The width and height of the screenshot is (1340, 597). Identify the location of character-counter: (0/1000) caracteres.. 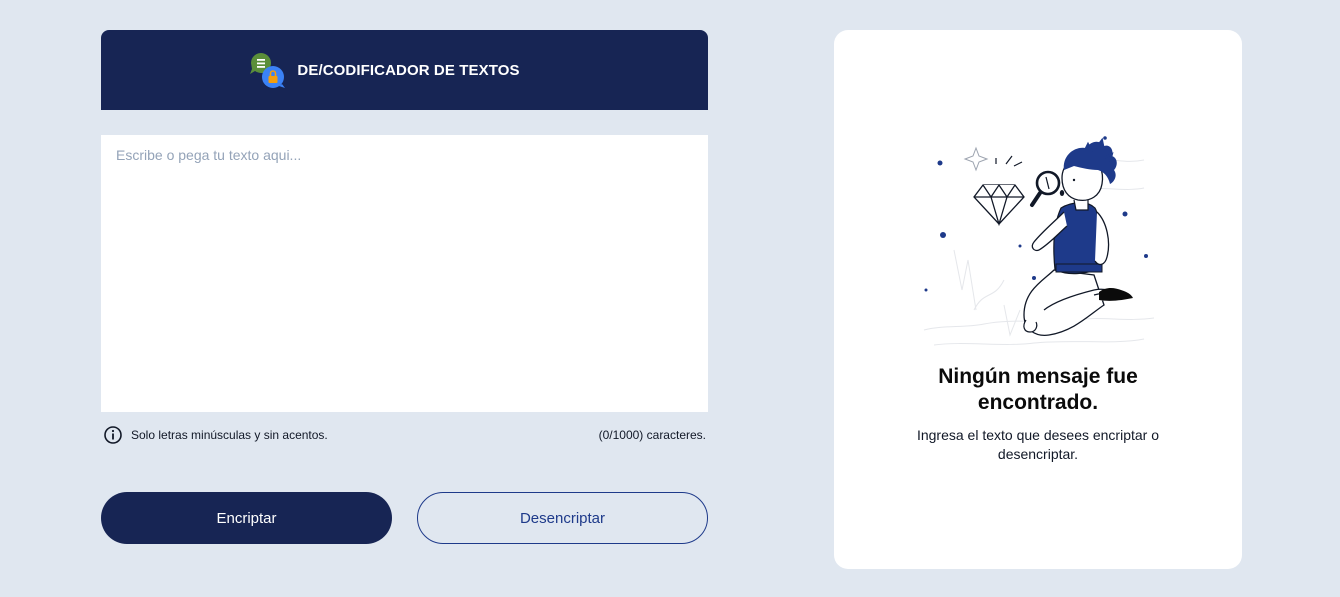
(652, 435).